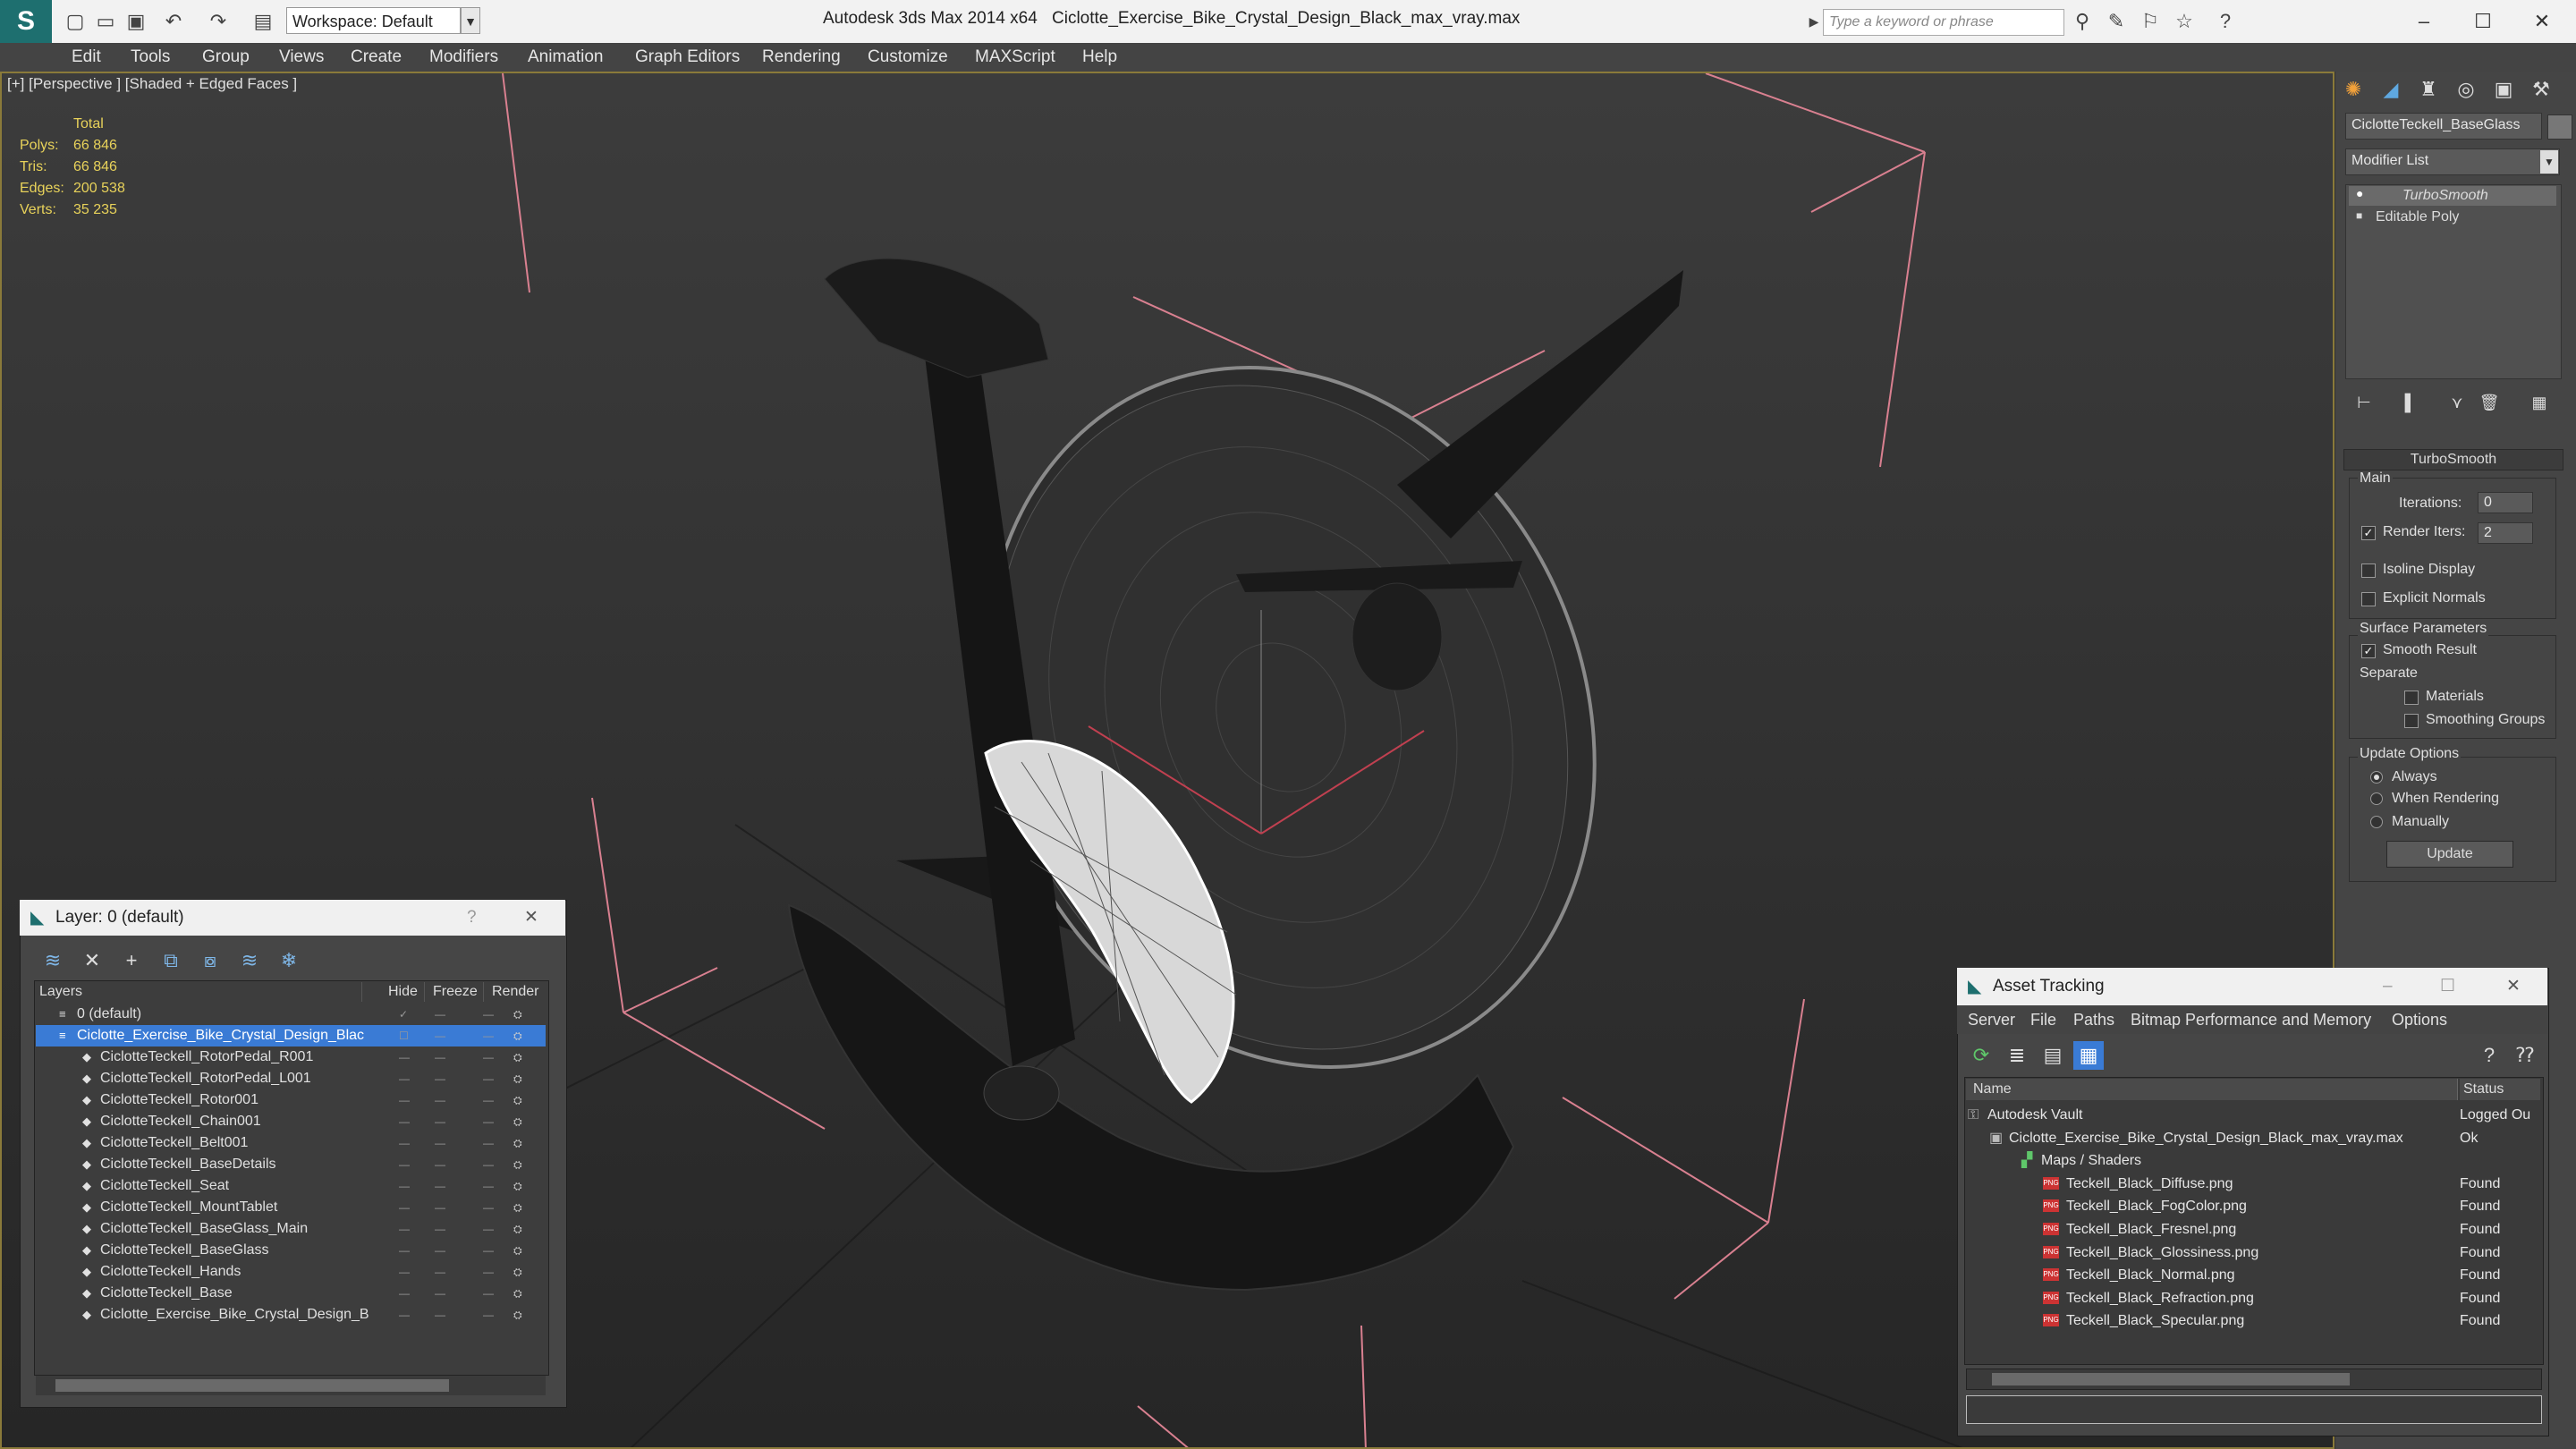 The image size is (2576, 1449). I want to click on layer-row: ≡ 0 (default) ✓ — — ⛭, so click(291, 1014).